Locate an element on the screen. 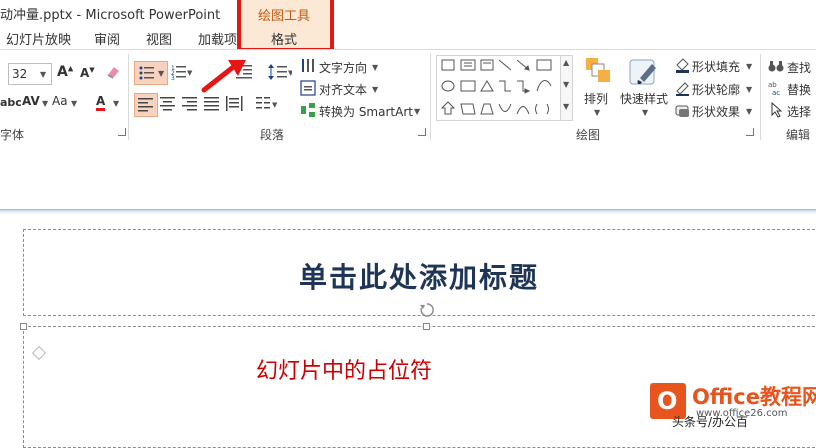 Image resolution: width=816 pixels, height=448 pixels. shape-effects-button: 形状效果 is located at coordinates (716, 111).